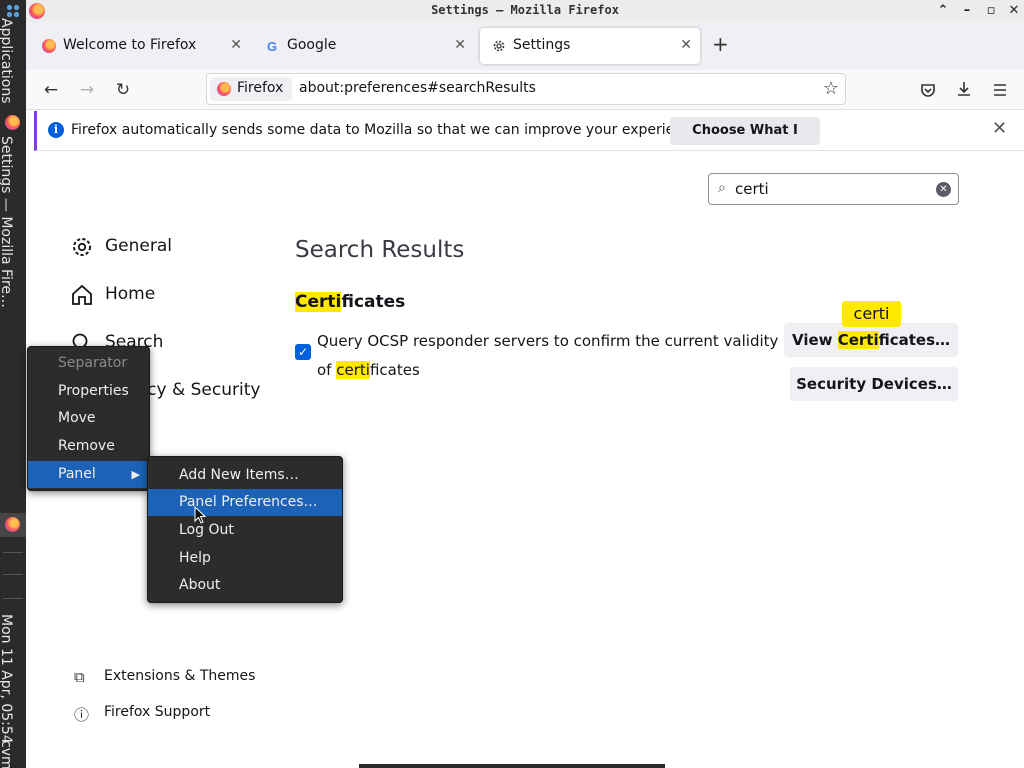 The height and width of the screenshot is (768, 1024). What do you see at coordinates (831, 88) in the screenshot?
I see `bookmark-star-icon: ☆` at bounding box center [831, 88].